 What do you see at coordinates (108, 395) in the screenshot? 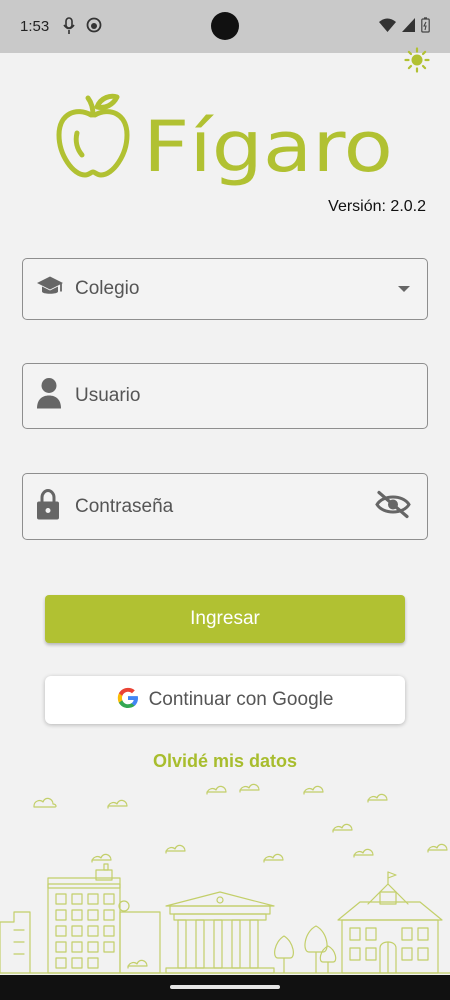
I see `usuario-placeholder: Usuario` at bounding box center [108, 395].